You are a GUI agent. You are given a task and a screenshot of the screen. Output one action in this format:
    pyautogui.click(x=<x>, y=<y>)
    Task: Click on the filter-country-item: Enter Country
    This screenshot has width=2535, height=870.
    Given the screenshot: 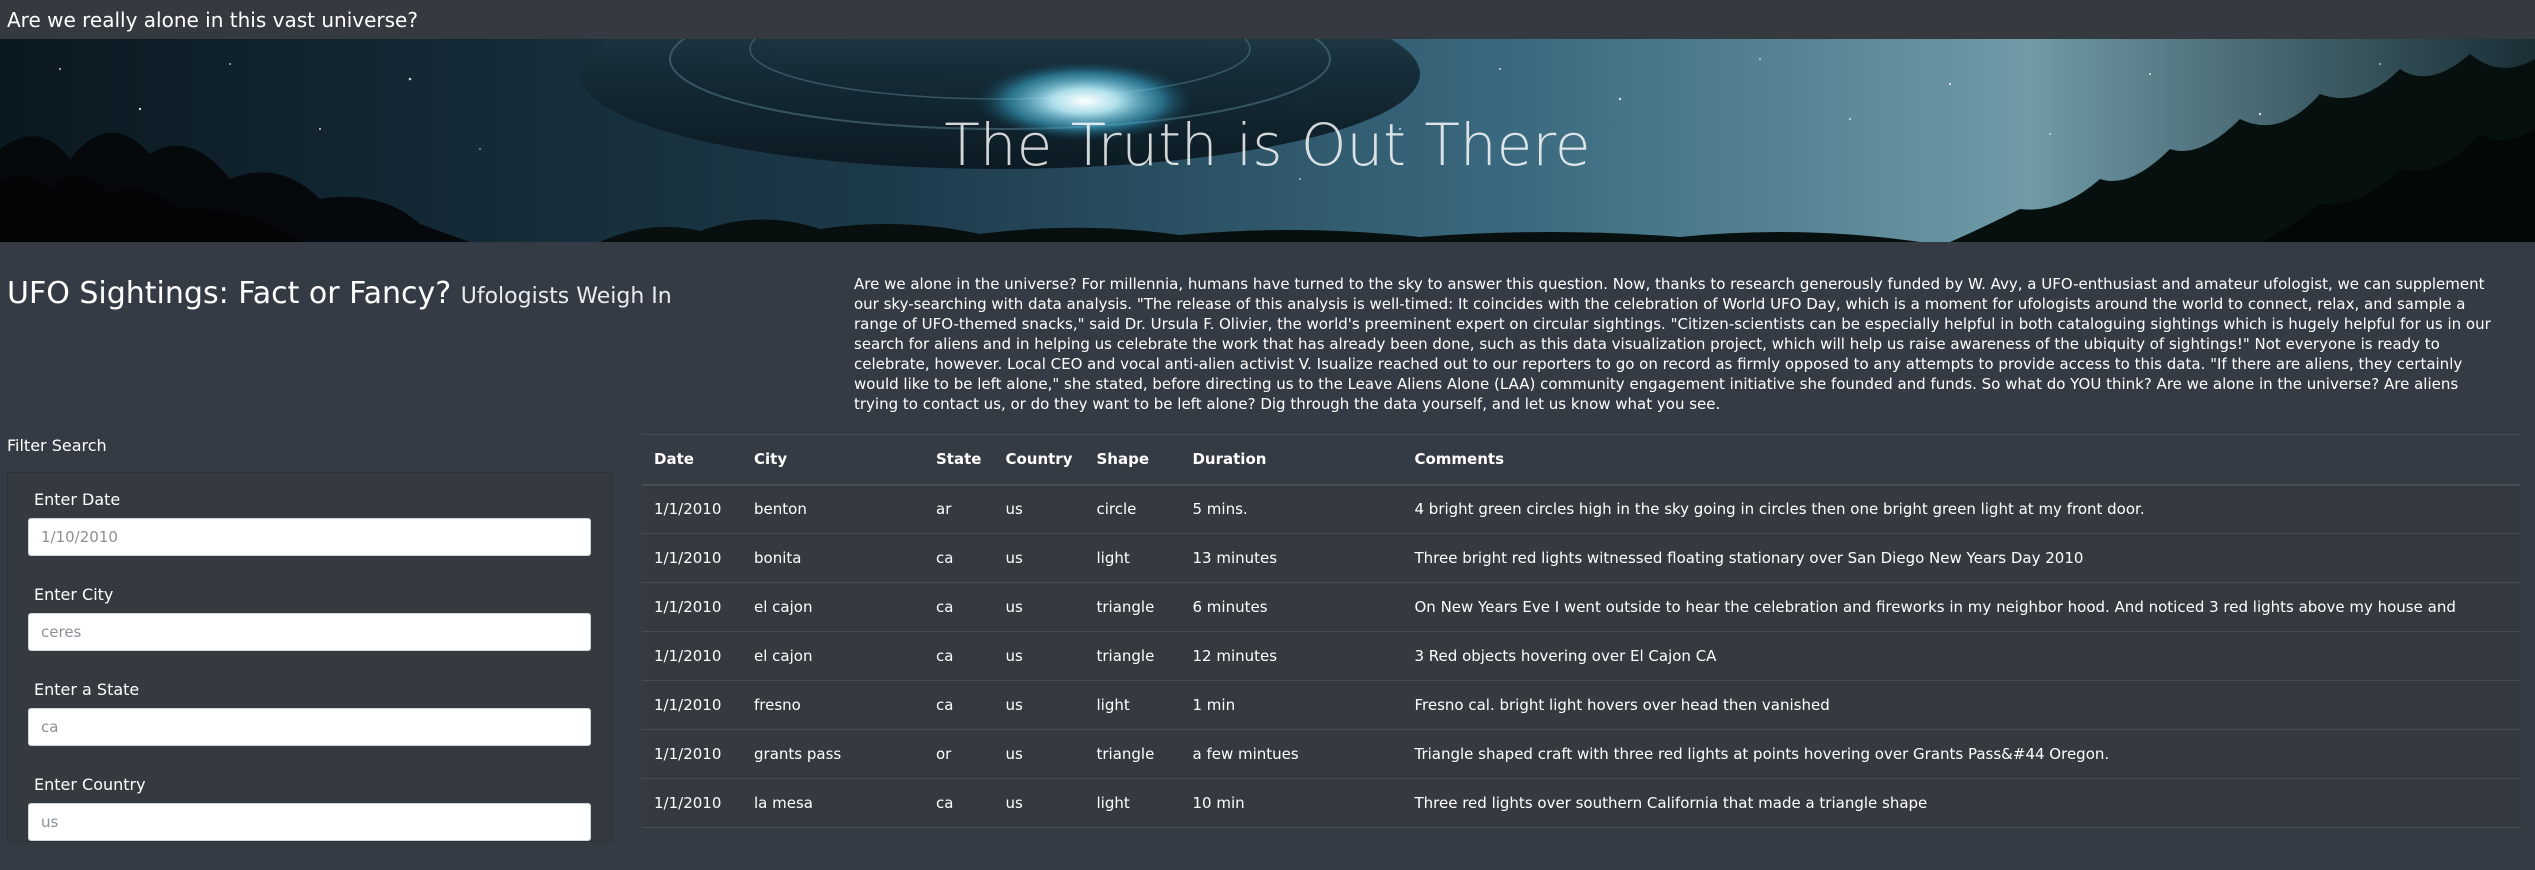 What is the action you would take?
    pyautogui.click(x=309, y=822)
    